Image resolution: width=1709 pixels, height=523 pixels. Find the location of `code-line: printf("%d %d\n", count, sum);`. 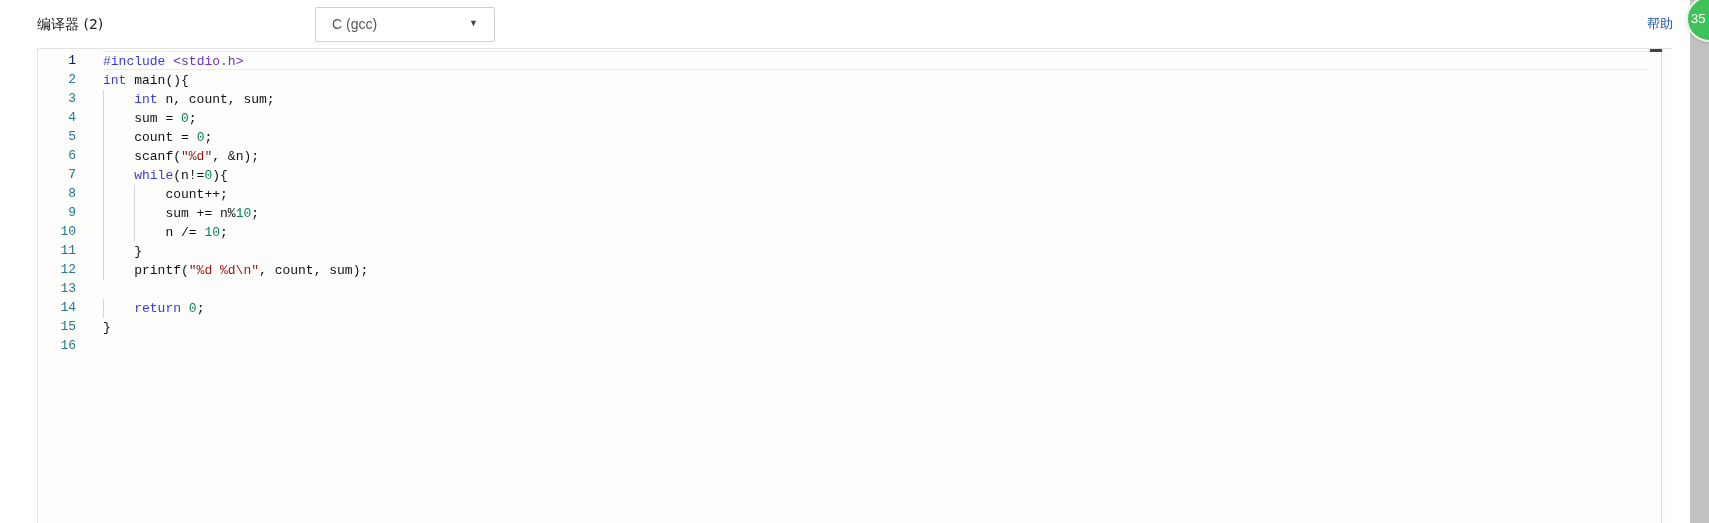

code-line: printf("%d %d\n", count, sum); is located at coordinates (236, 270).